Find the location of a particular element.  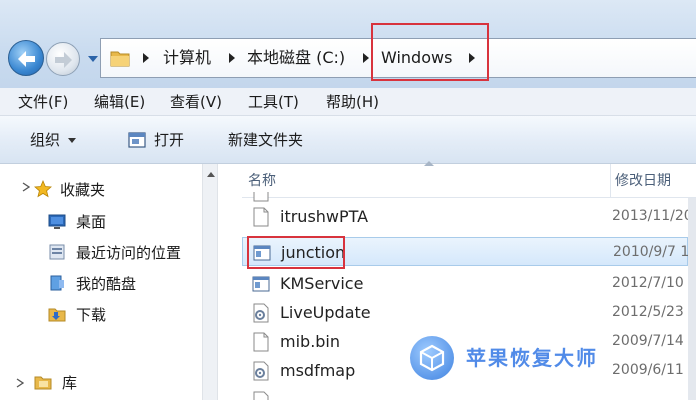

organize-label: 组织 is located at coordinates (45, 140).